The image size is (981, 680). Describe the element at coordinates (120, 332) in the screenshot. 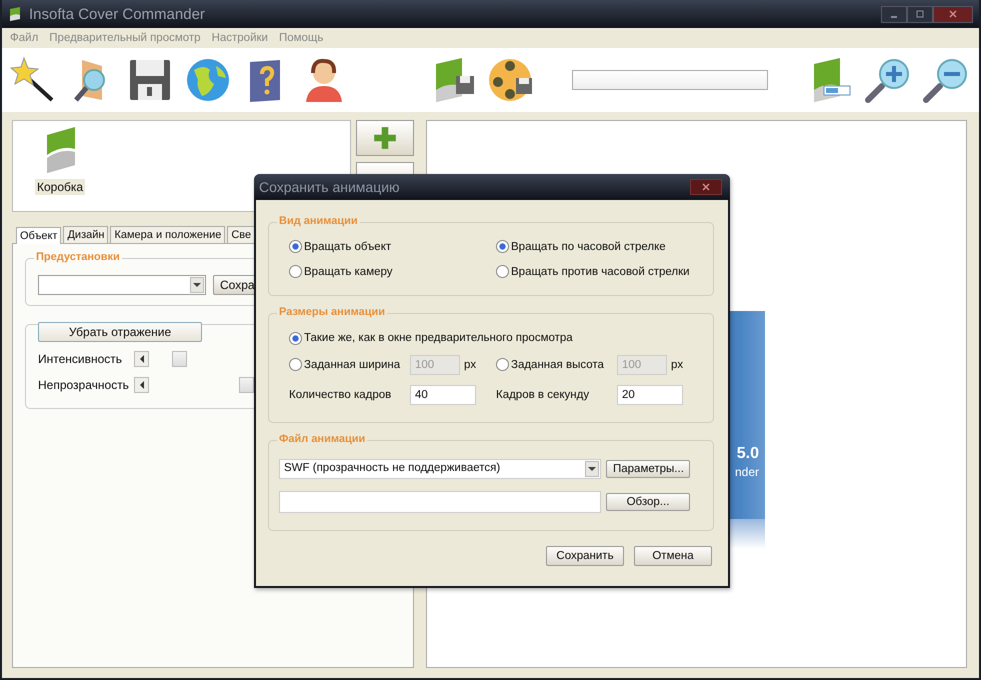

I see `remove-reflection-button: Убрать отражение` at that location.